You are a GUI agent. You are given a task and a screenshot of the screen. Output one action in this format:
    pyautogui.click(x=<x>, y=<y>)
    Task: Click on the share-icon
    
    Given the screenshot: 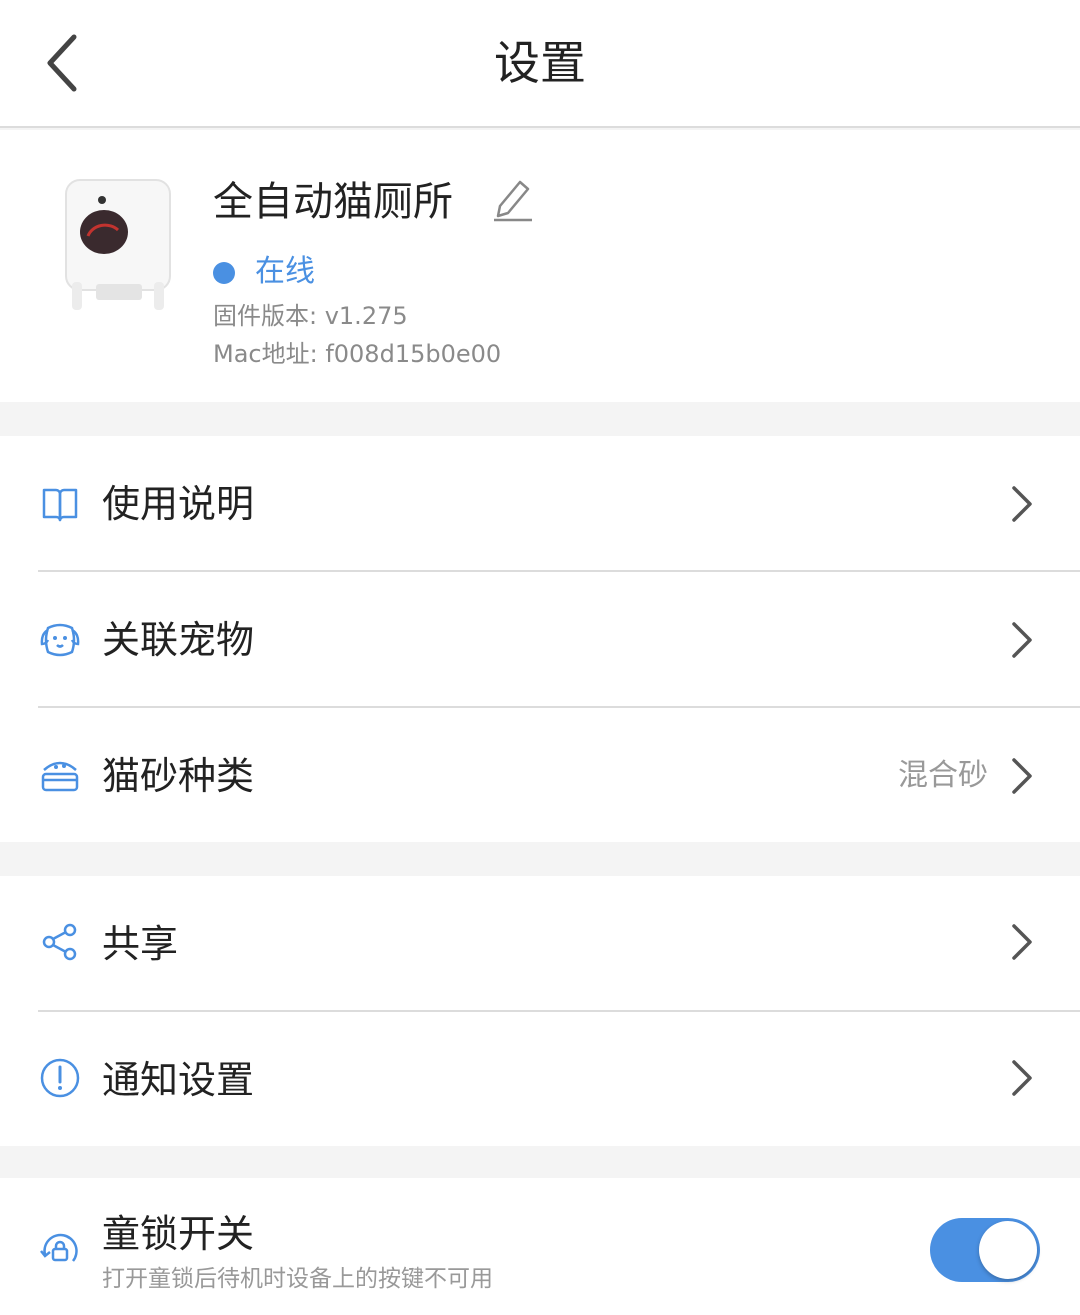 What is the action you would take?
    pyautogui.click(x=60, y=942)
    